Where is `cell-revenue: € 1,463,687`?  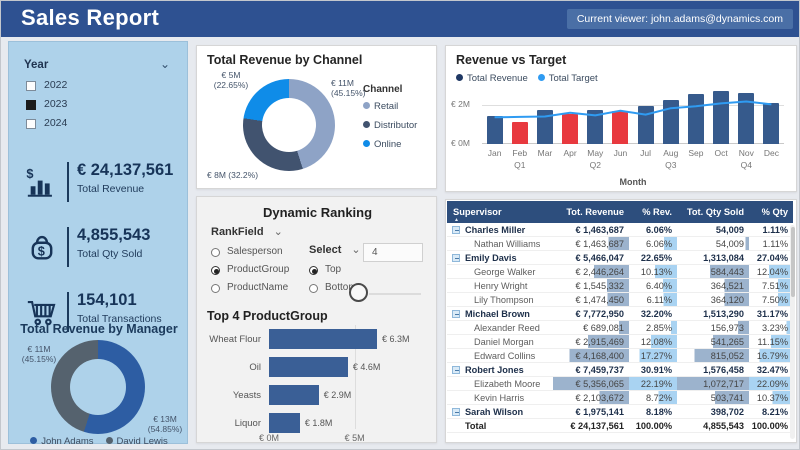 cell-revenue: € 1,463,687 is located at coordinates (591, 230).